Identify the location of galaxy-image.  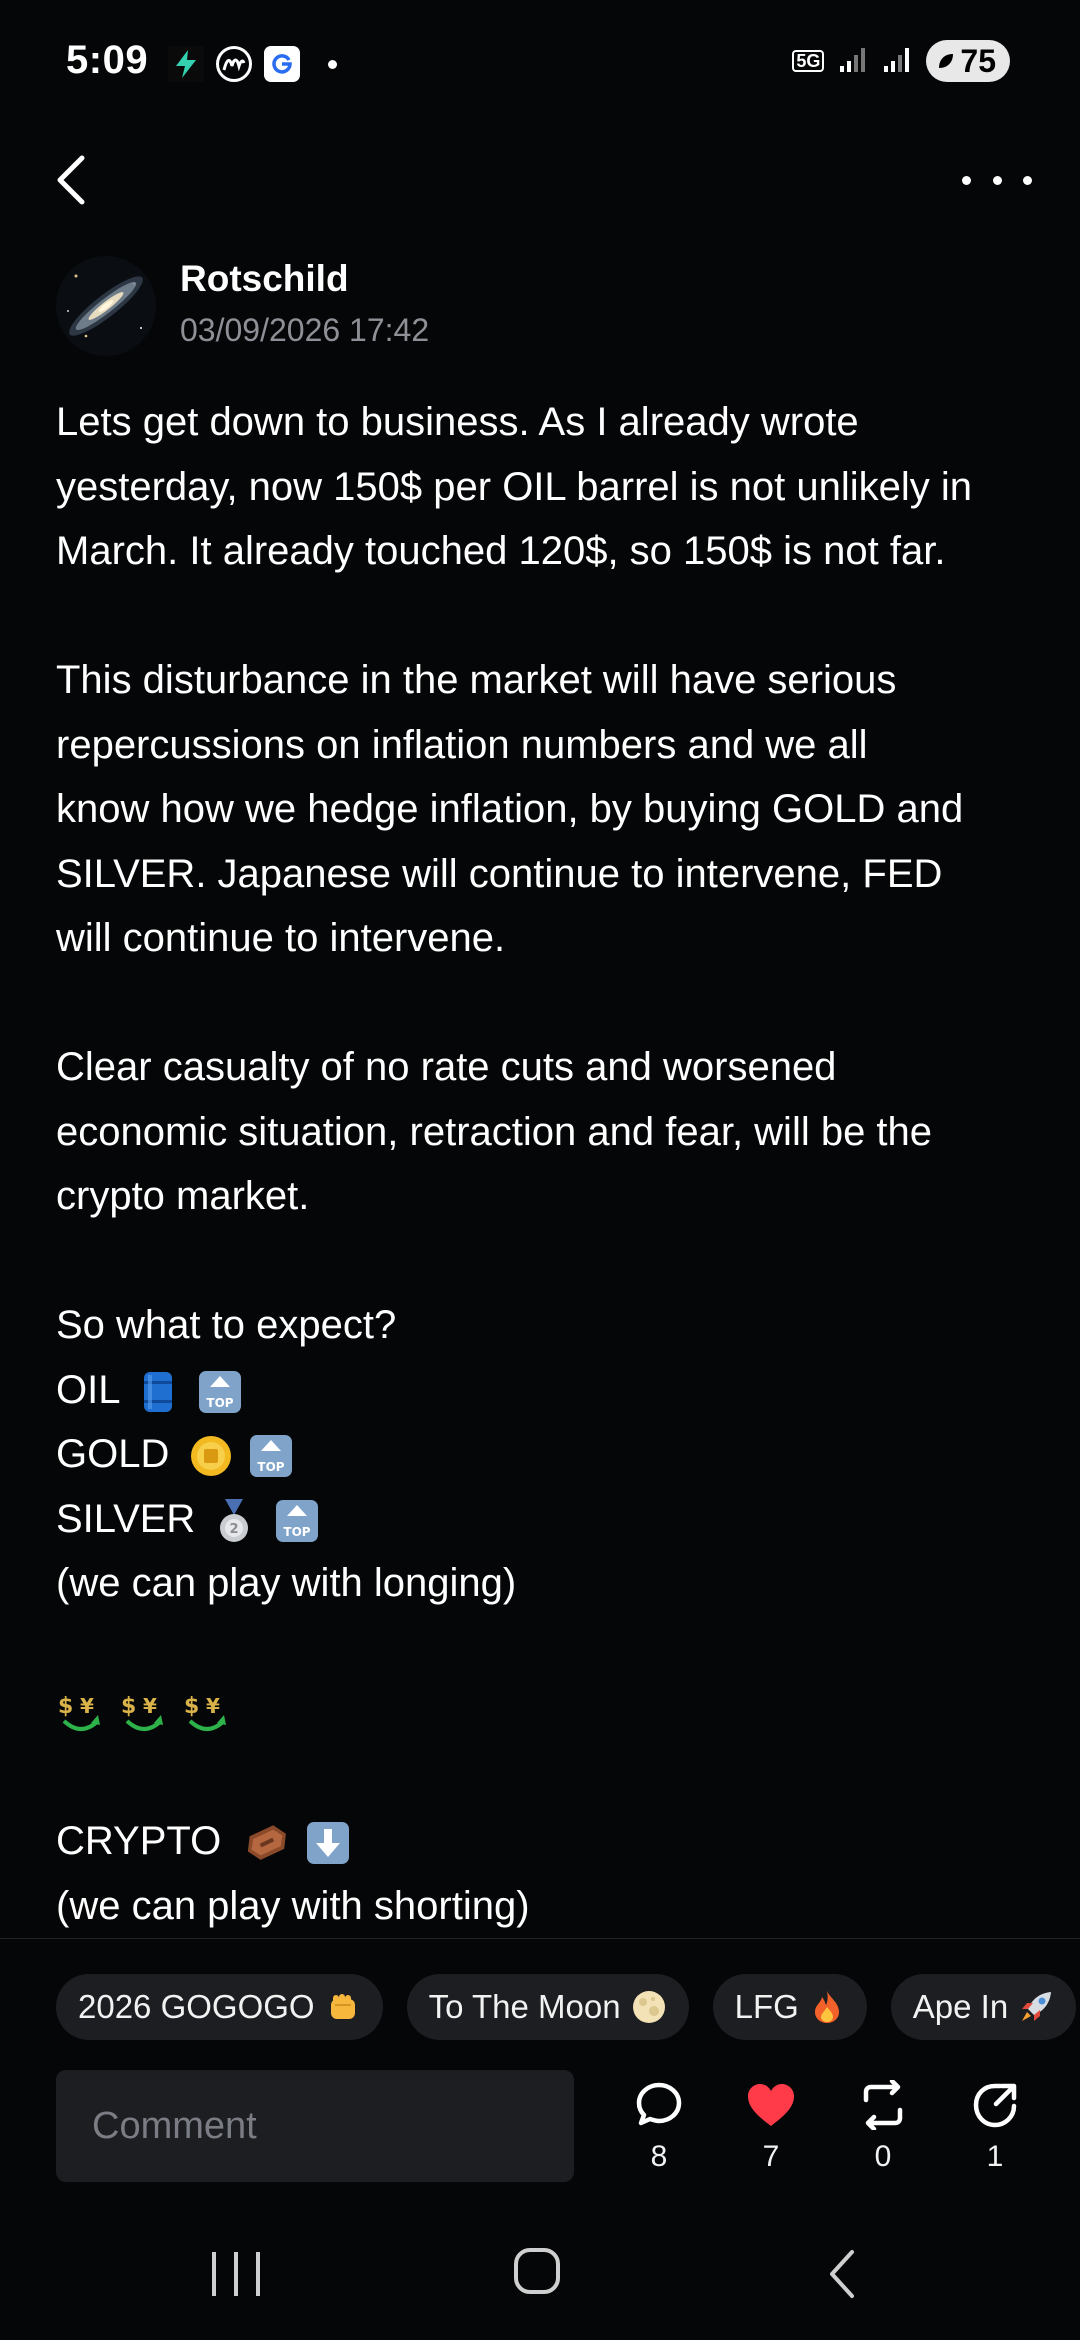
(106, 306).